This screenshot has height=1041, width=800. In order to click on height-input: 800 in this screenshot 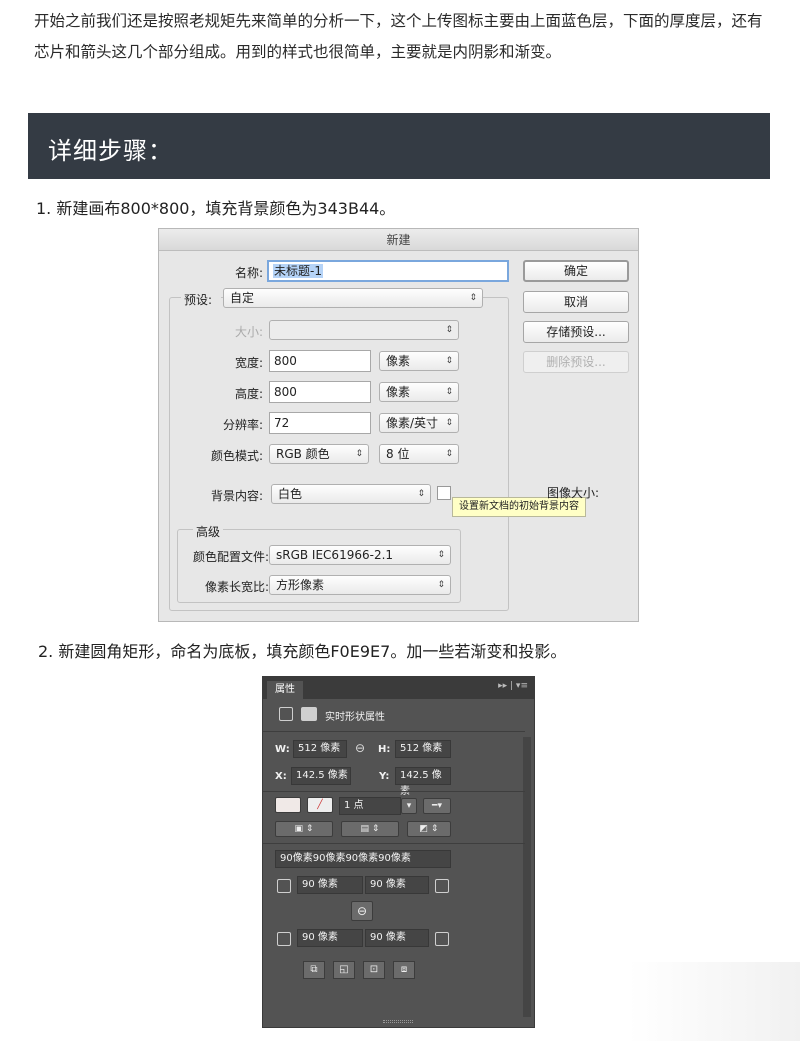, I will do `click(320, 392)`.